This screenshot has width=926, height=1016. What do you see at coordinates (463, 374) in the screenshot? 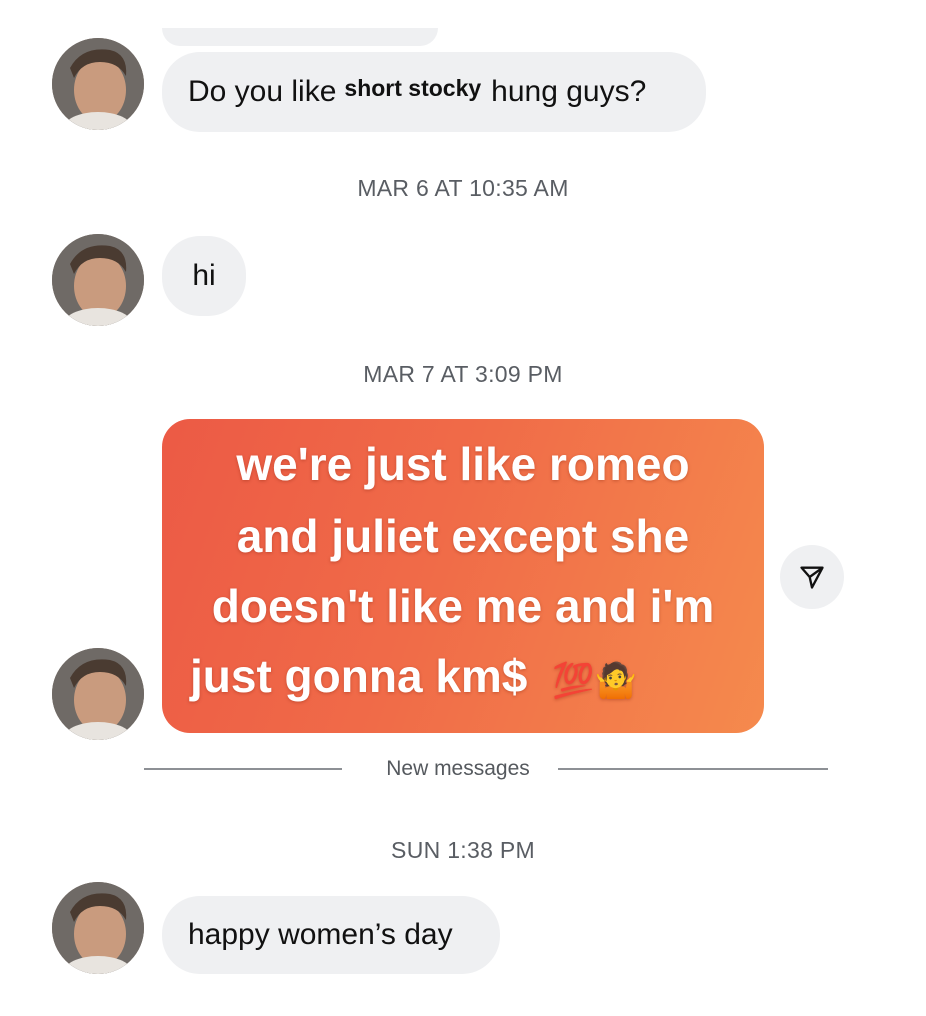
I see `timestamp: MAR 7 AT 3:09 PM` at bounding box center [463, 374].